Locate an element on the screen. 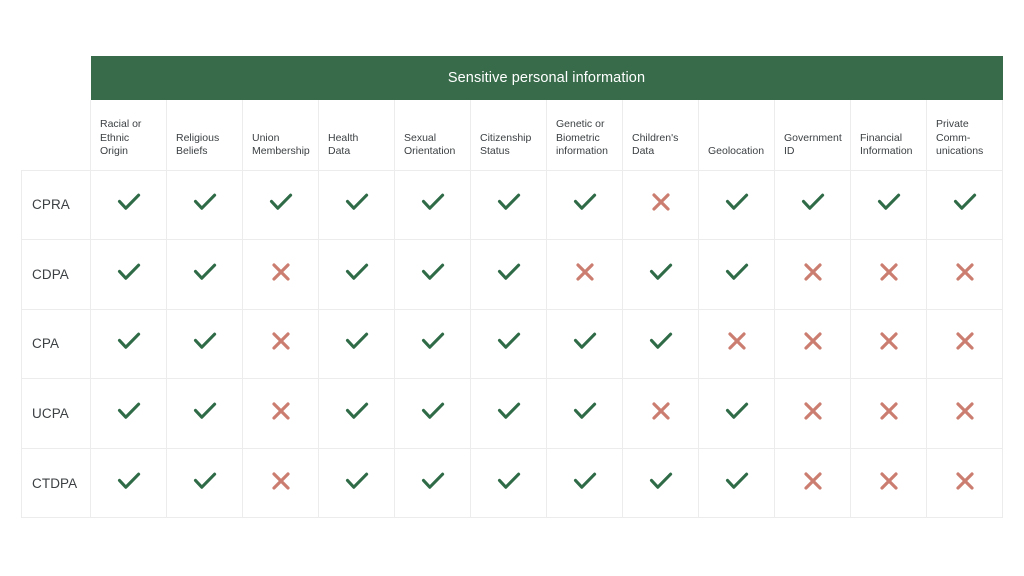  cell-ucpa-union-membership is located at coordinates (280, 413).